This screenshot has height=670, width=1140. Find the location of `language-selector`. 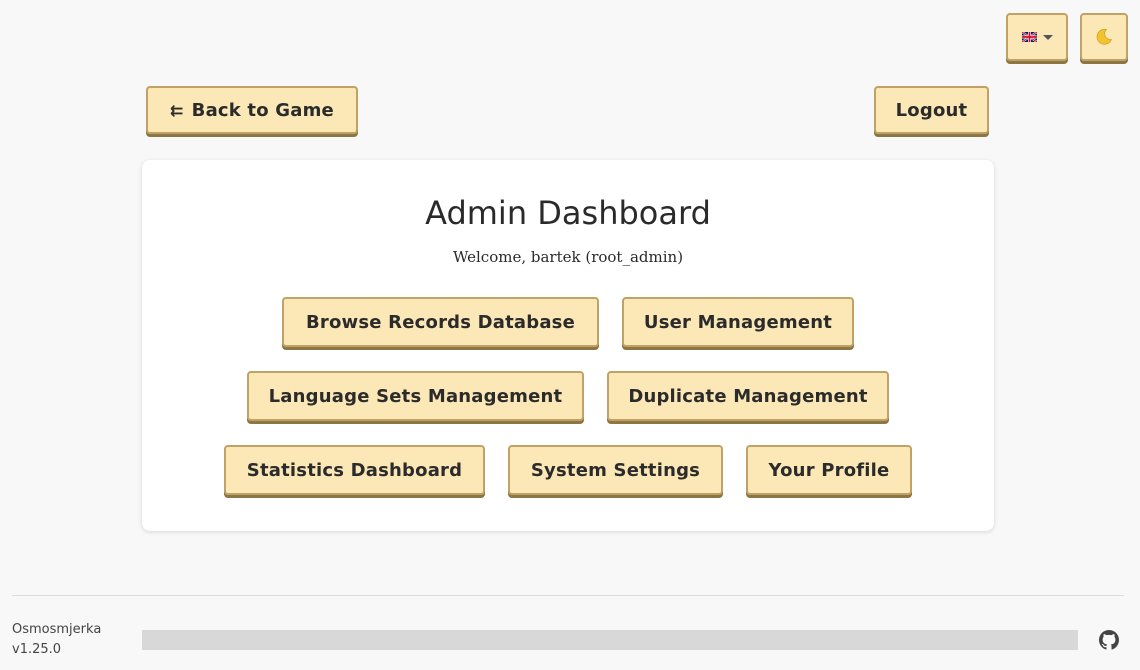

language-selector is located at coordinates (1037, 37).